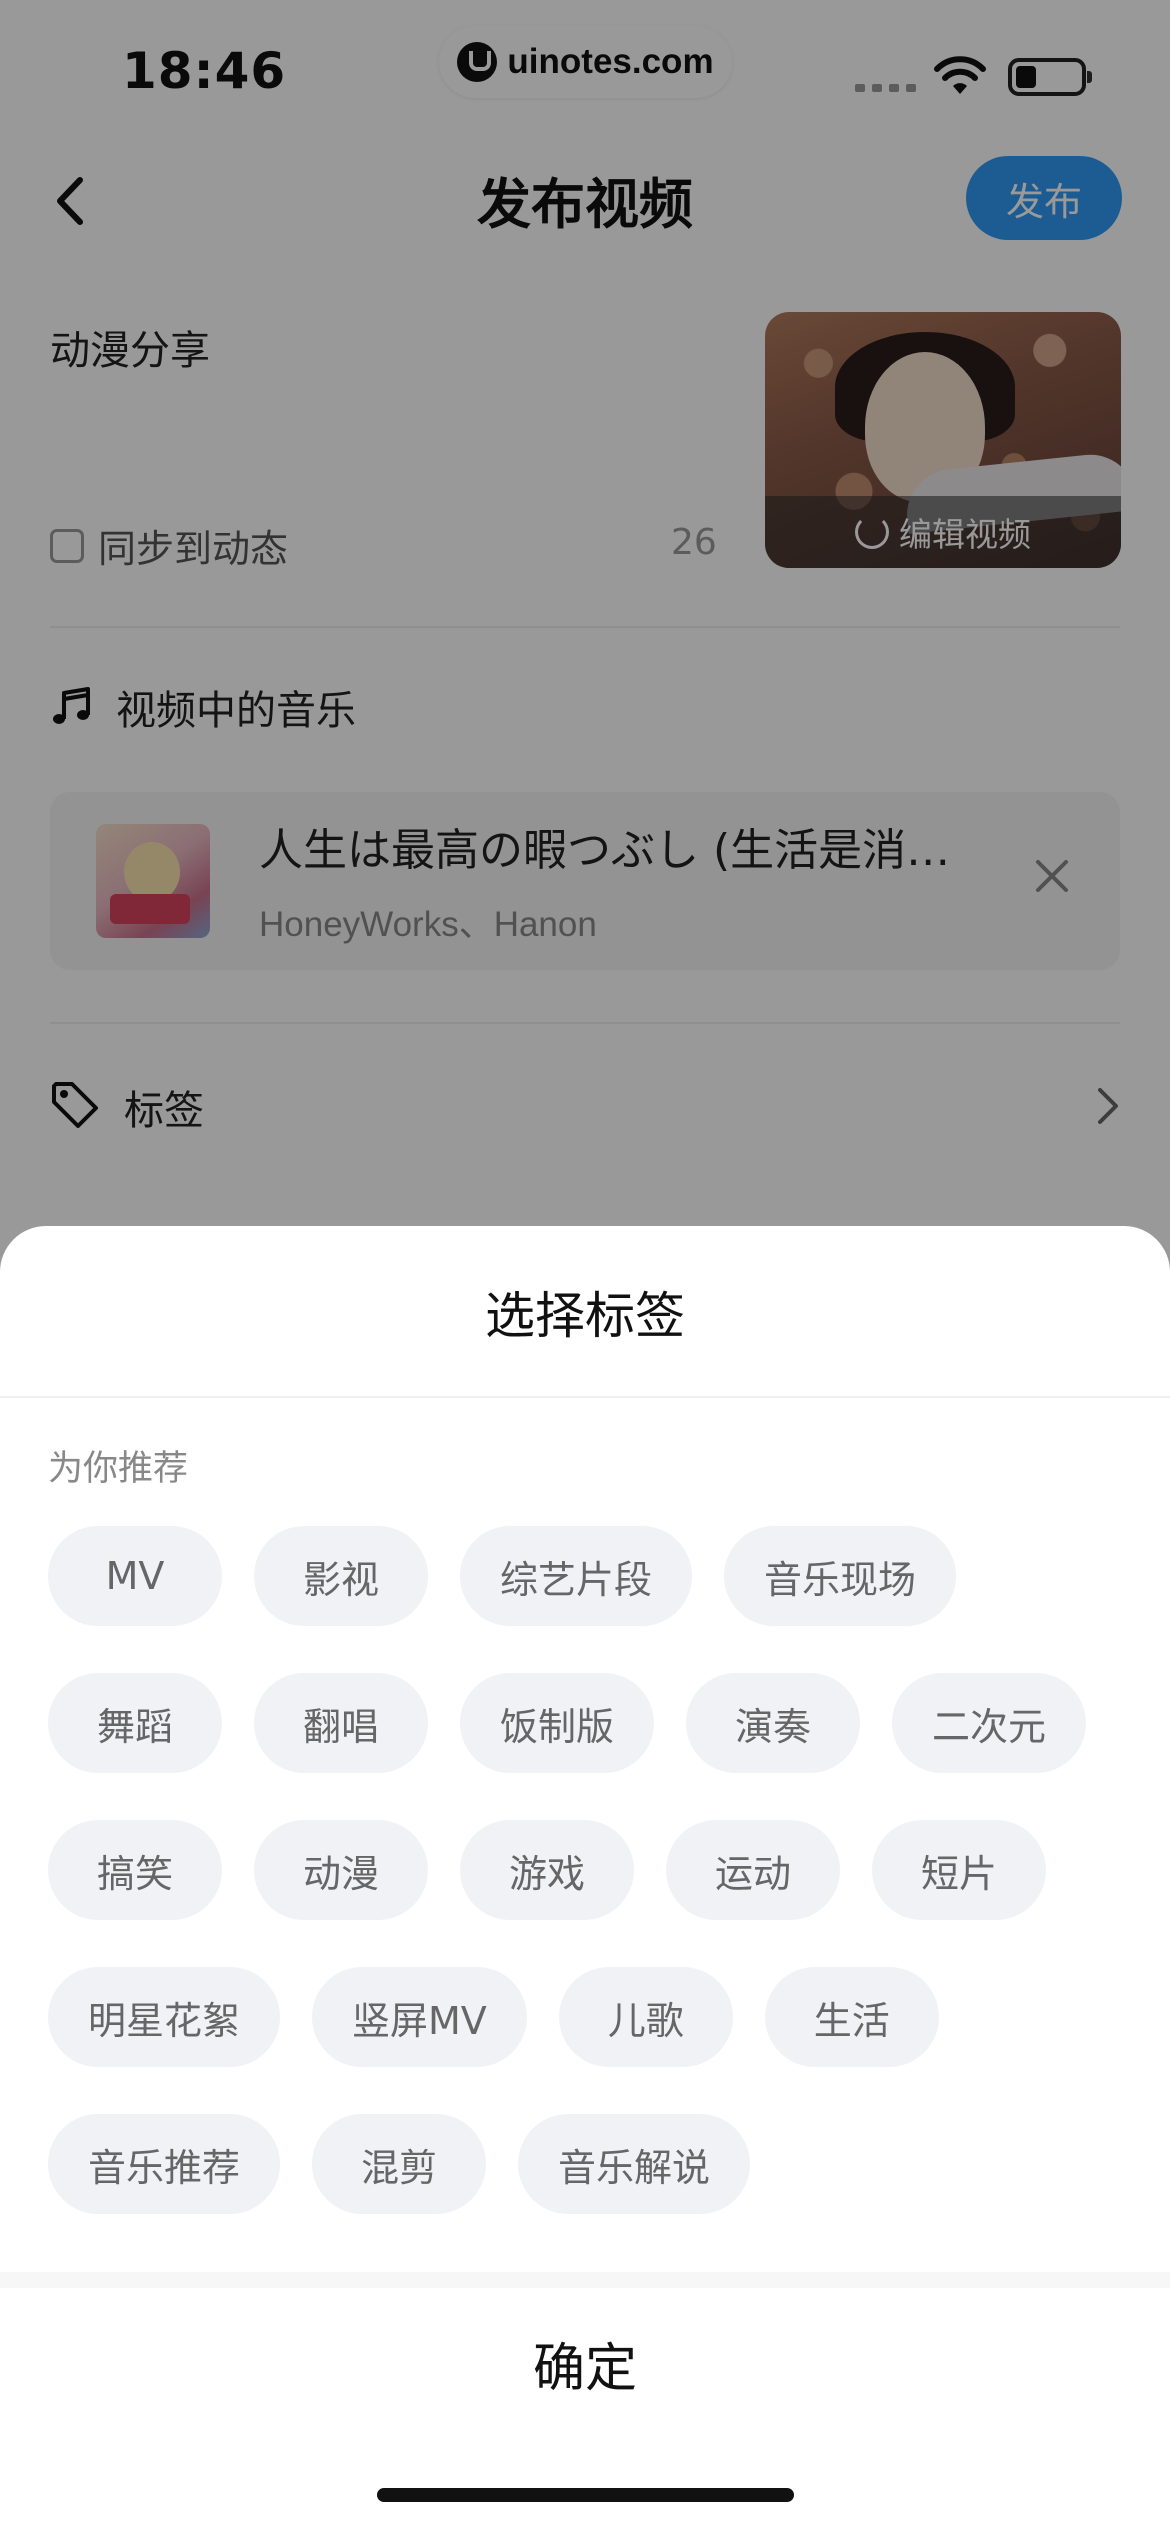  I want to click on tag-chip: 混剪, so click(399, 2164).